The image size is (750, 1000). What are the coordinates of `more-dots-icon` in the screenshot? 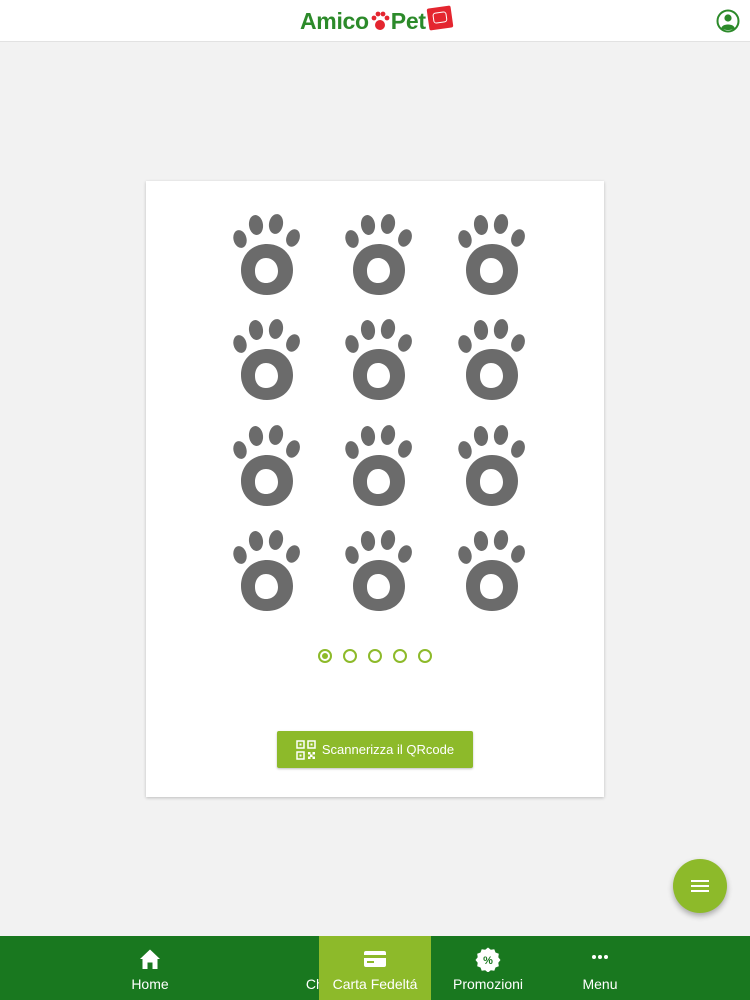 It's located at (600, 957).